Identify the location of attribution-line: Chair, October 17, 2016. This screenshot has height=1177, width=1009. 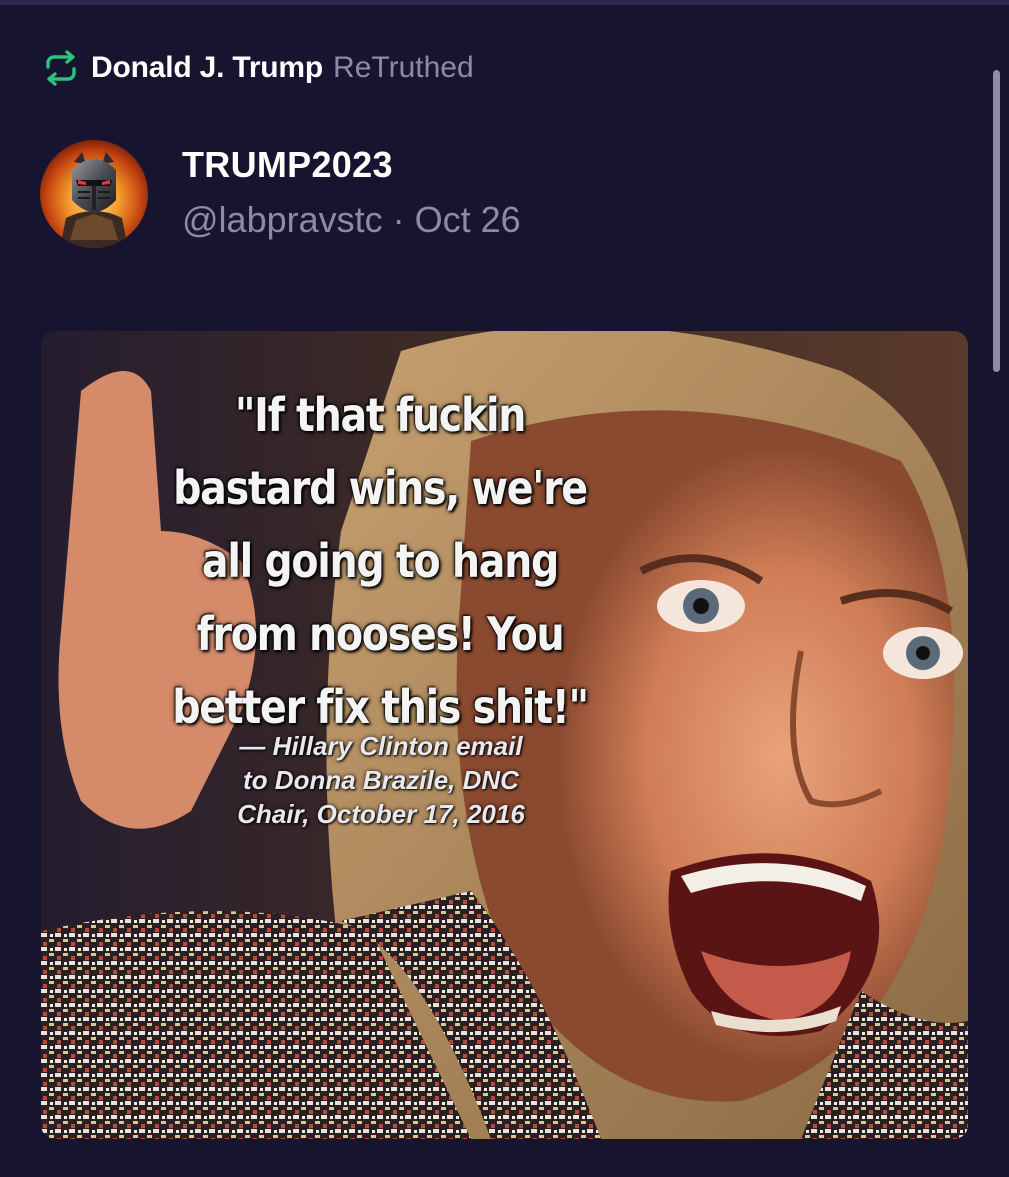
(381, 814).